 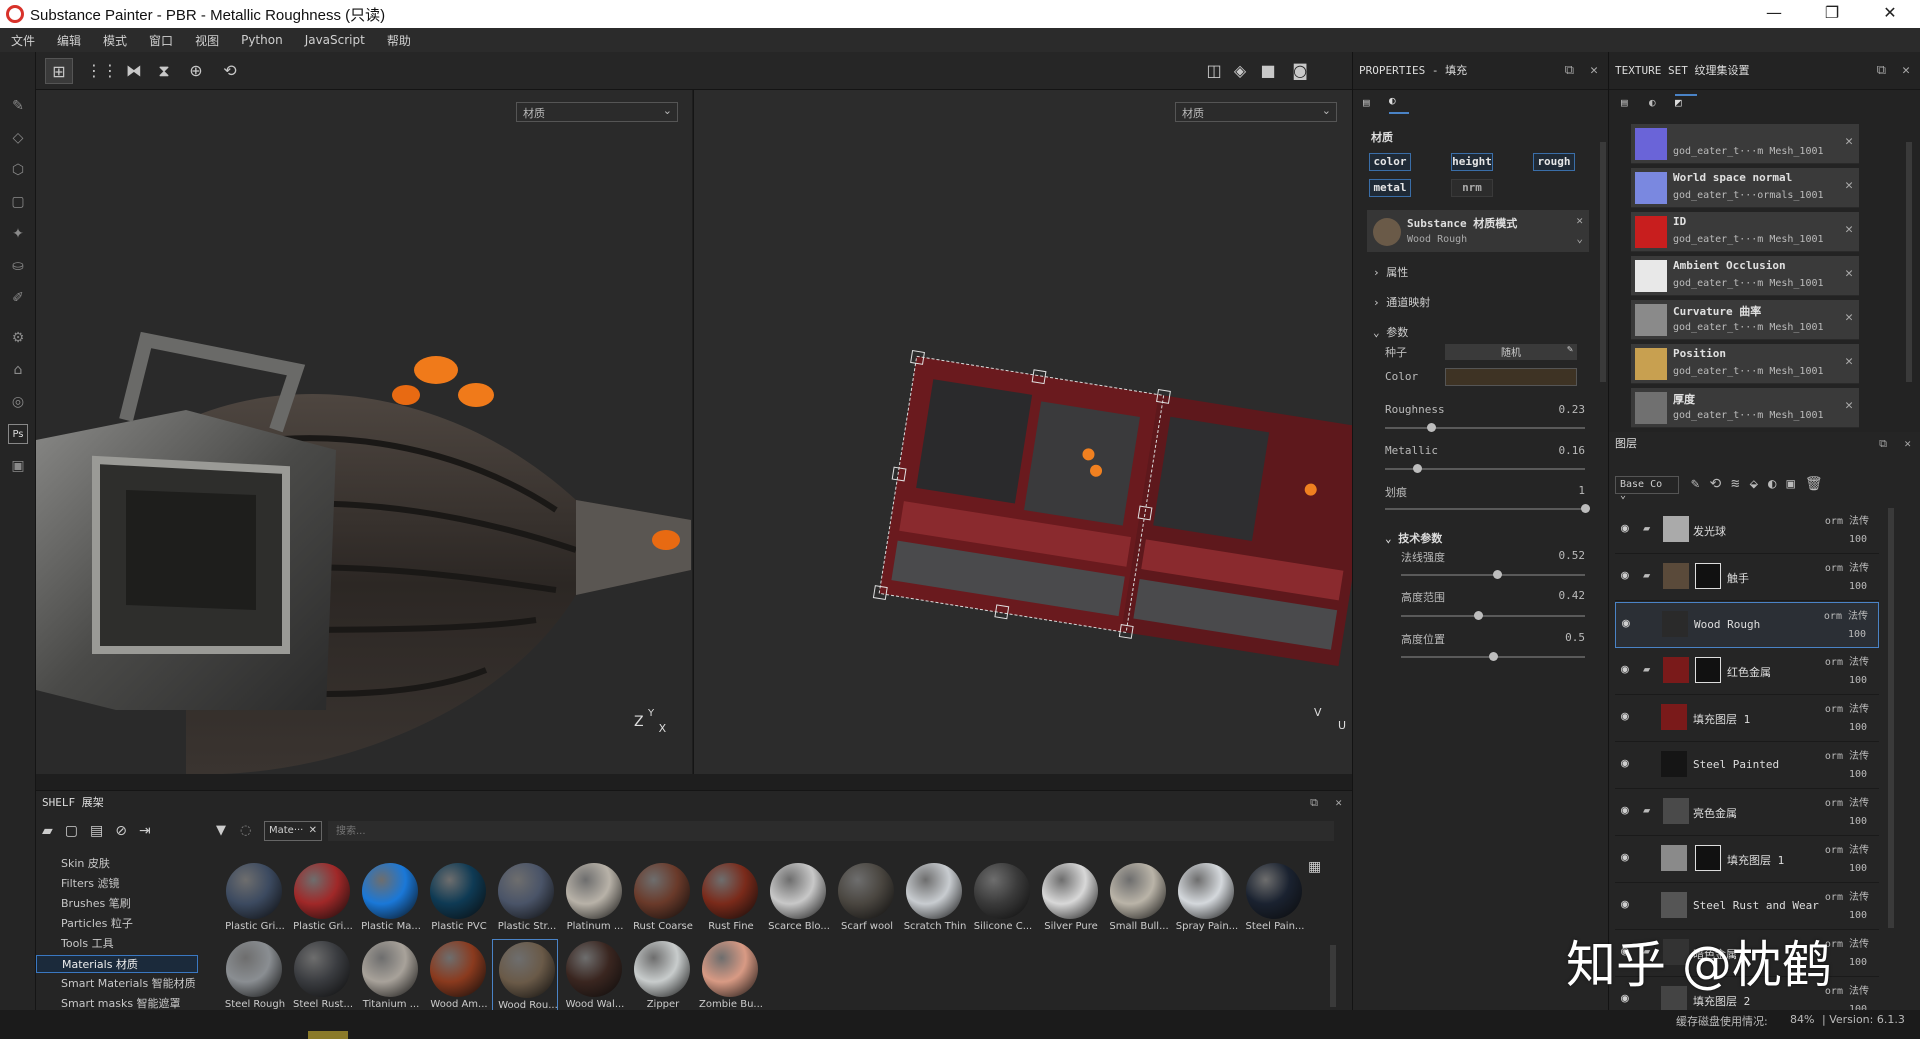 What do you see at coordinates (1300, 71) in the screenshot?
I see `screenshot-icon: ◙` at bounding box center [1300, 71].